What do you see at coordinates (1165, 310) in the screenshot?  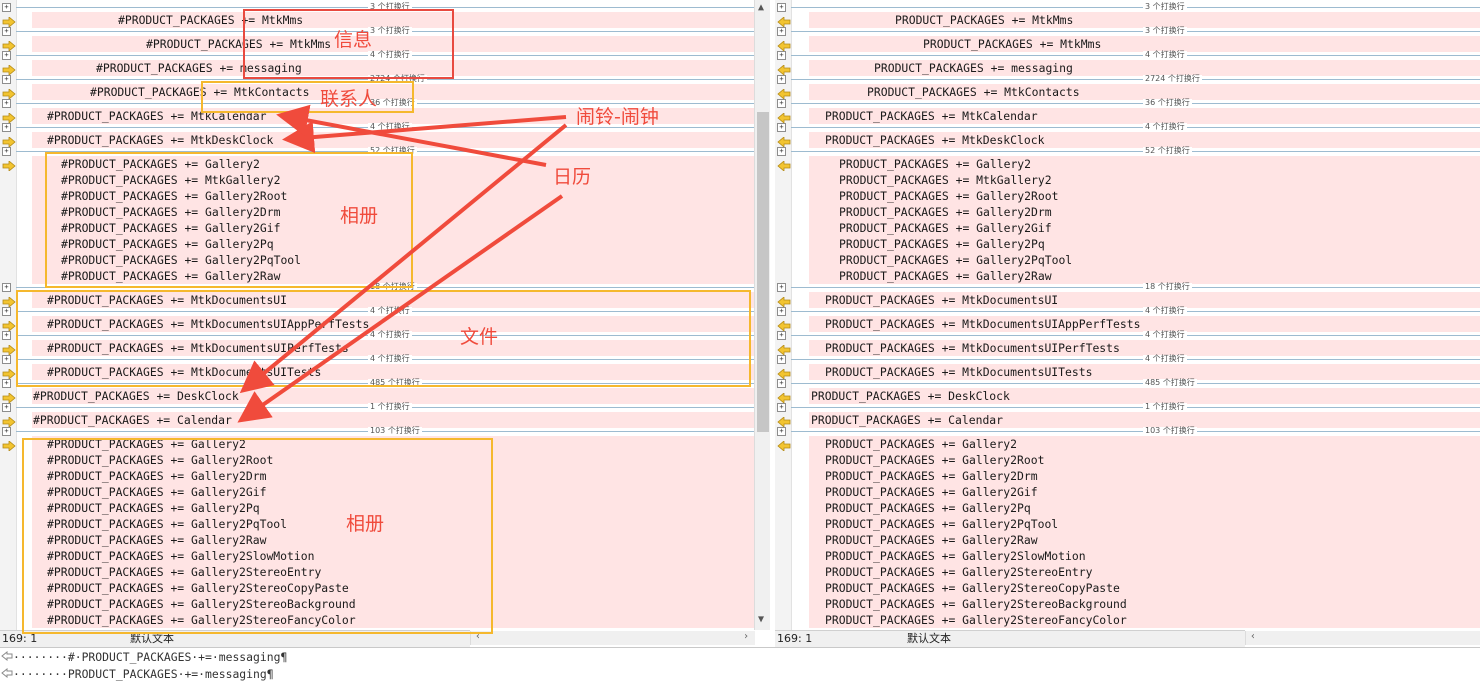 I see `hidden-lines-count: 4 个打换行` at bounding box center [1165, 310].